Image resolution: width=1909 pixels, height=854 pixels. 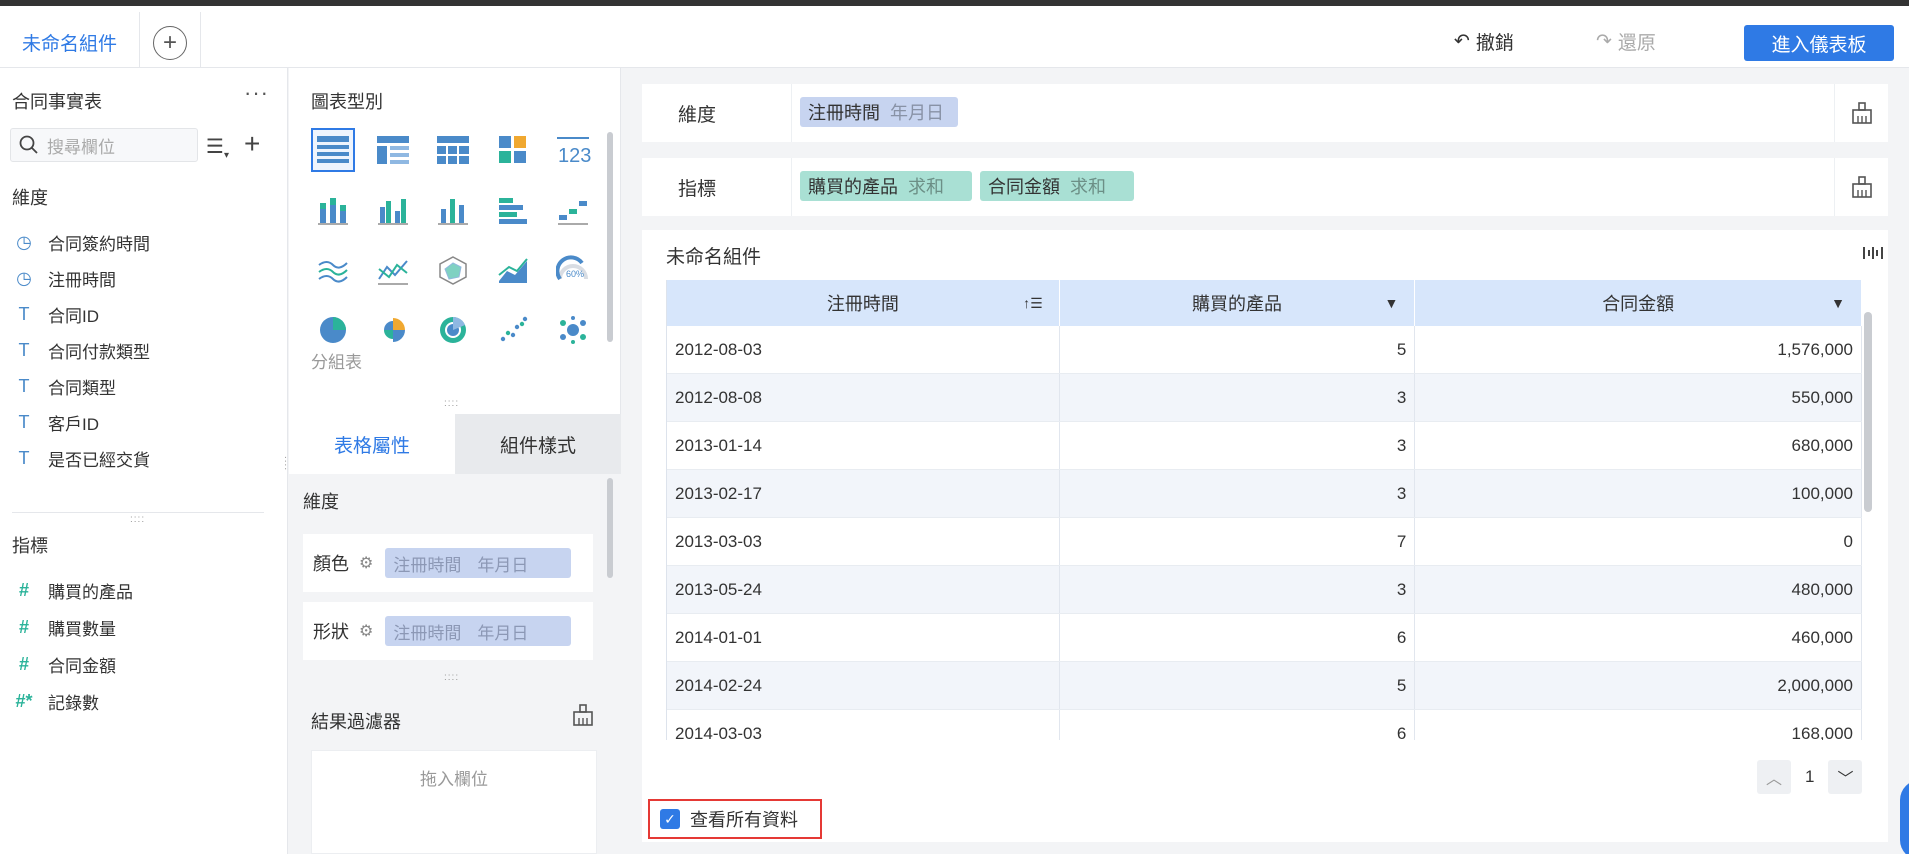 I want to click on search-field: 搜尋欄位, so click(x=104, y=145).